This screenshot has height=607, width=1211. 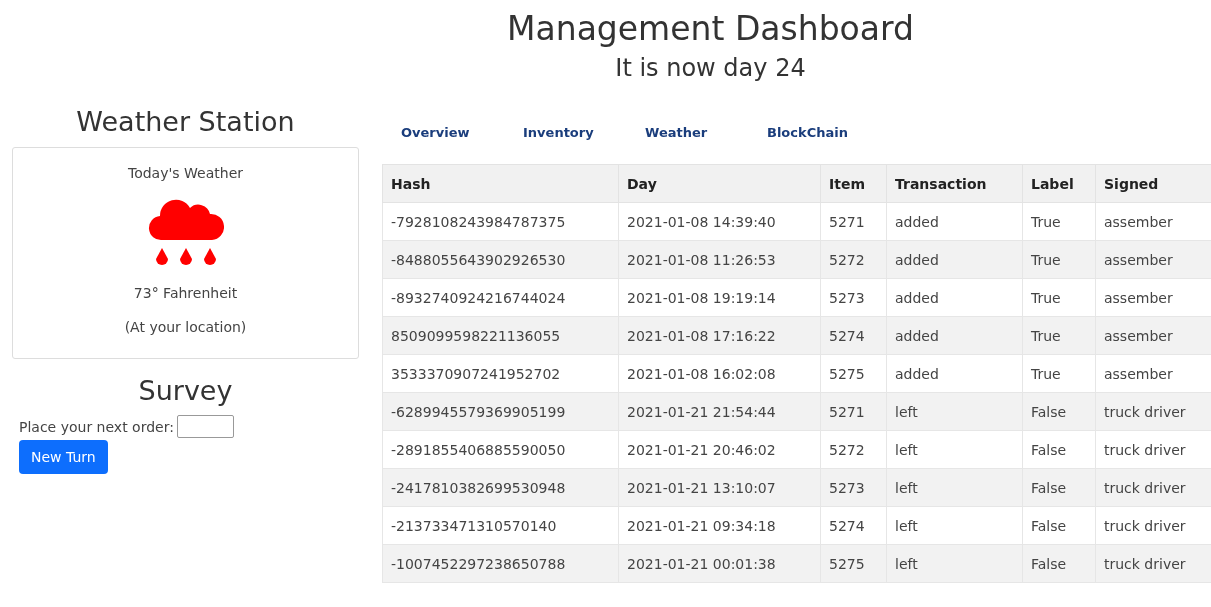 What do you see at coordinates (185, 391) in the screenshot?
I see `section-title: Survey` at bounding box center [185, 391].